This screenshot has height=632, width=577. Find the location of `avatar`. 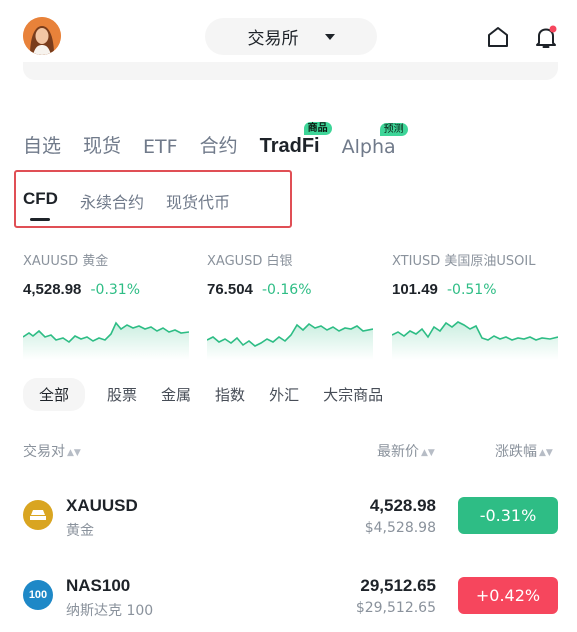

avatar is located at coordinates (42, 36).